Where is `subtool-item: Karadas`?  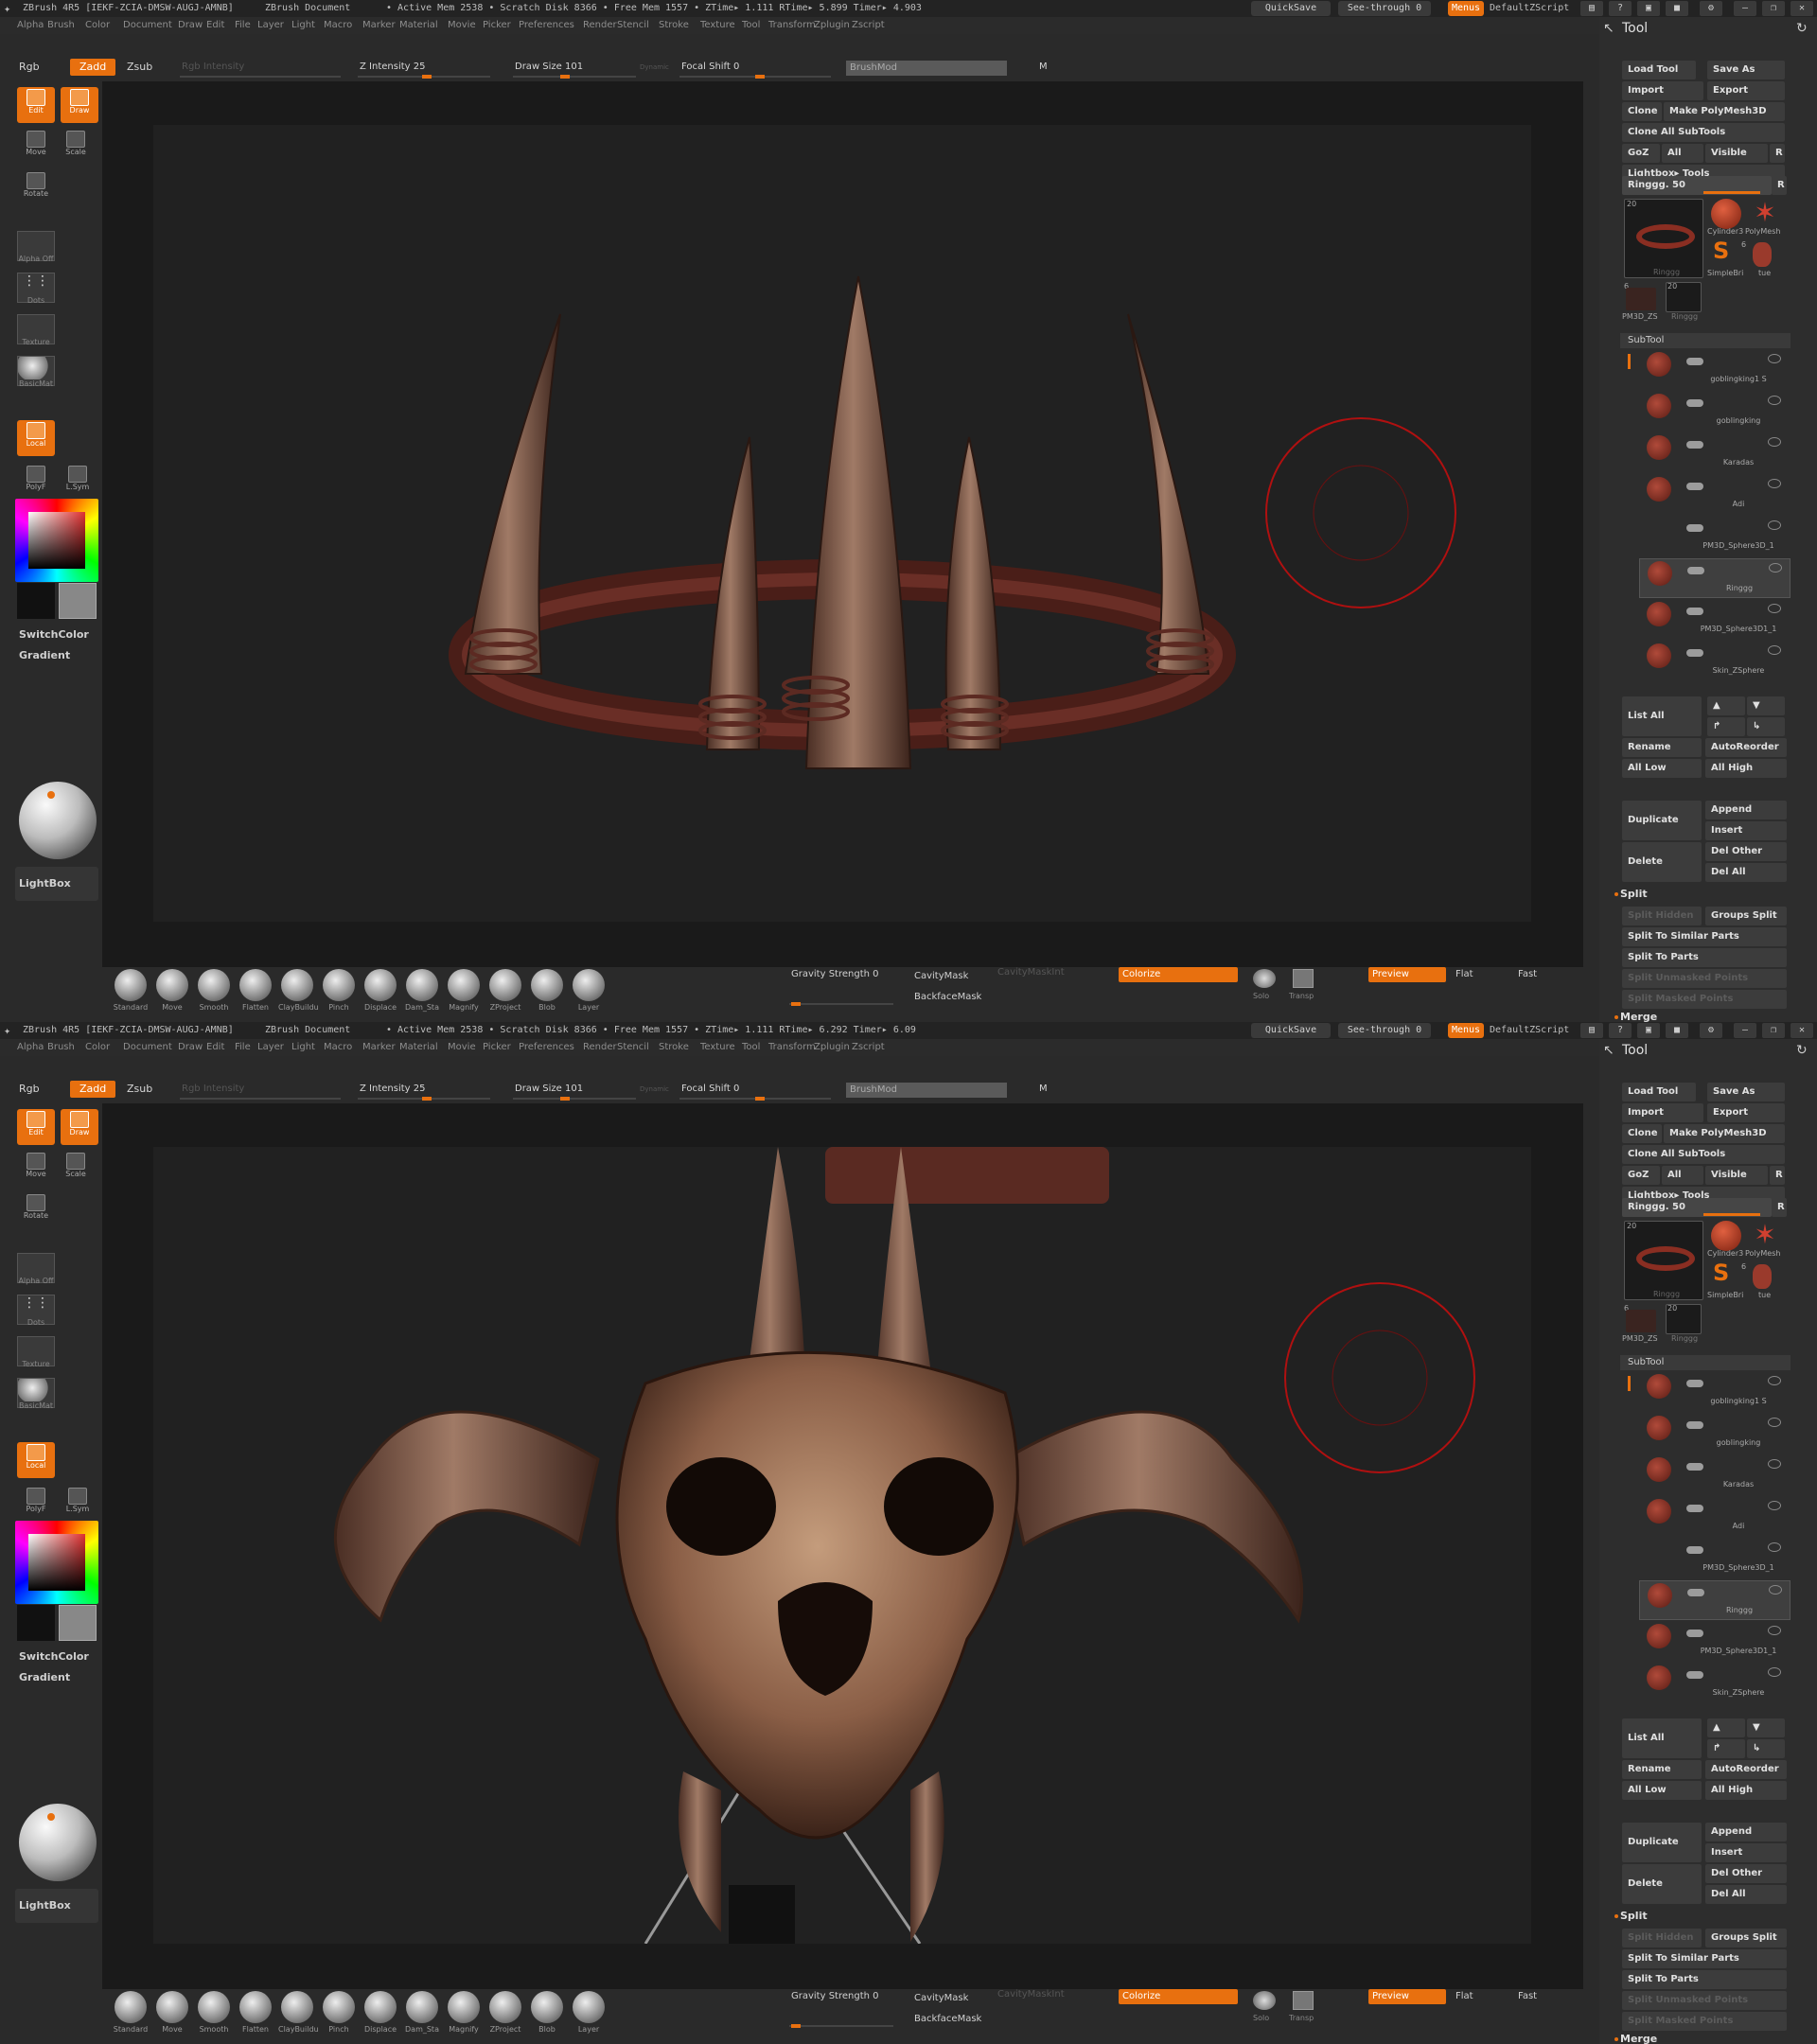 subtool-item: Karadas is located at coordinates (1715, 1475).